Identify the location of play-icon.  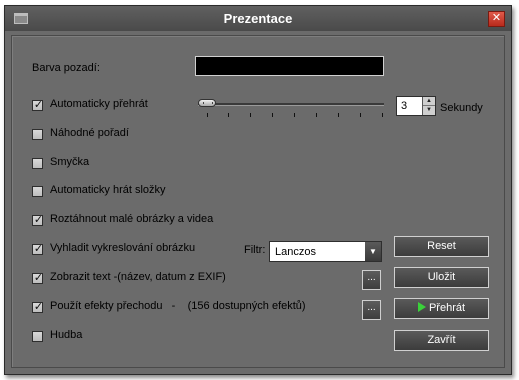
(421, 307).